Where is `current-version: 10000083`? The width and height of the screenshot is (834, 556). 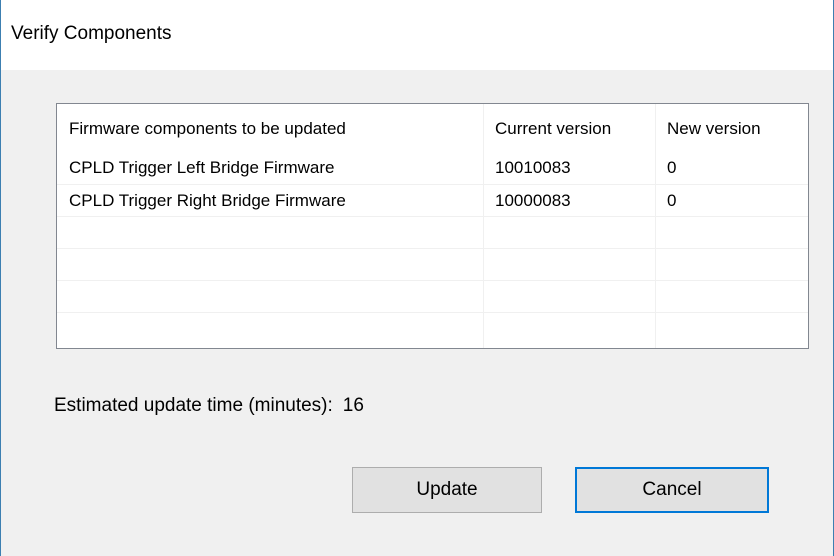
current-version: 10000083 is located at coordinates (533, 200).